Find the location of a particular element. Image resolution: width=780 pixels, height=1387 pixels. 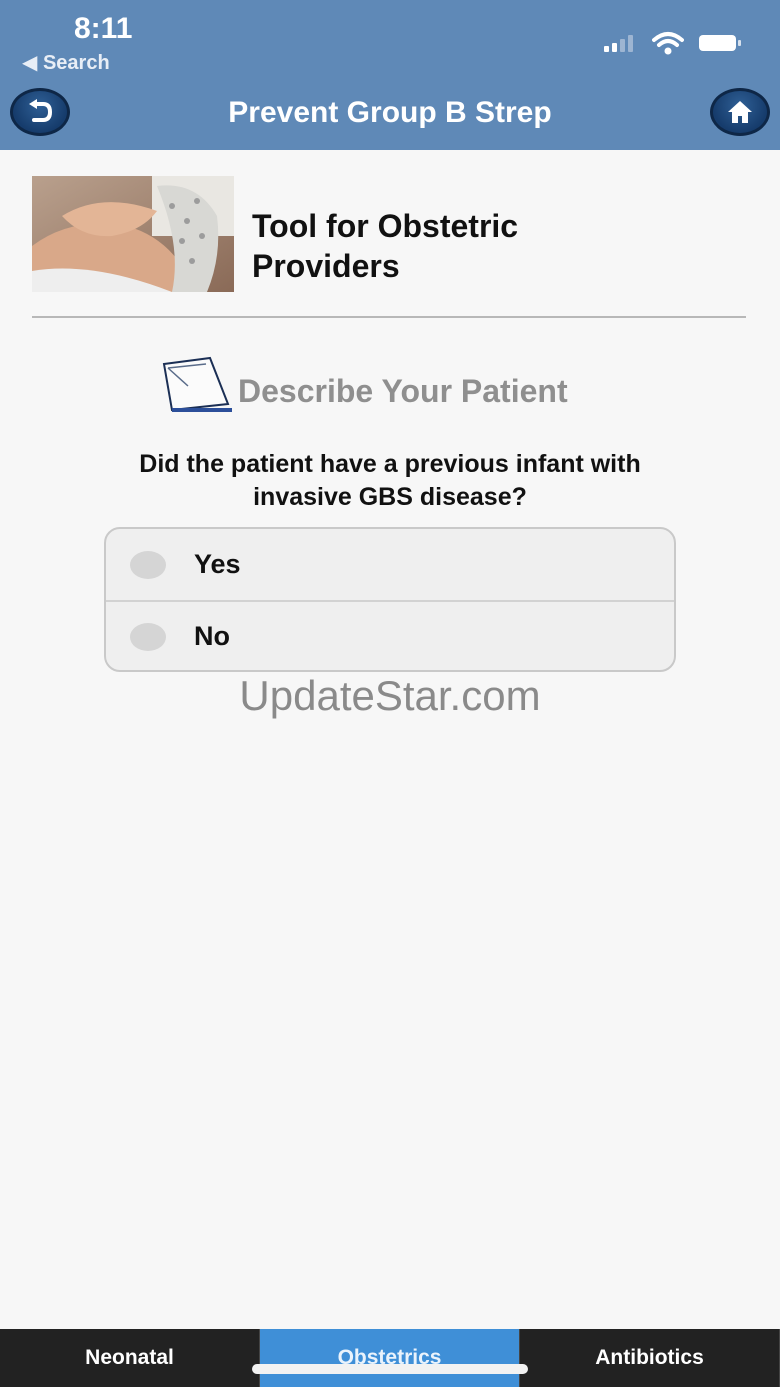

tab-bar: Neonatal Obstetrics Antibiotics is located at coordinates (390, 1358).